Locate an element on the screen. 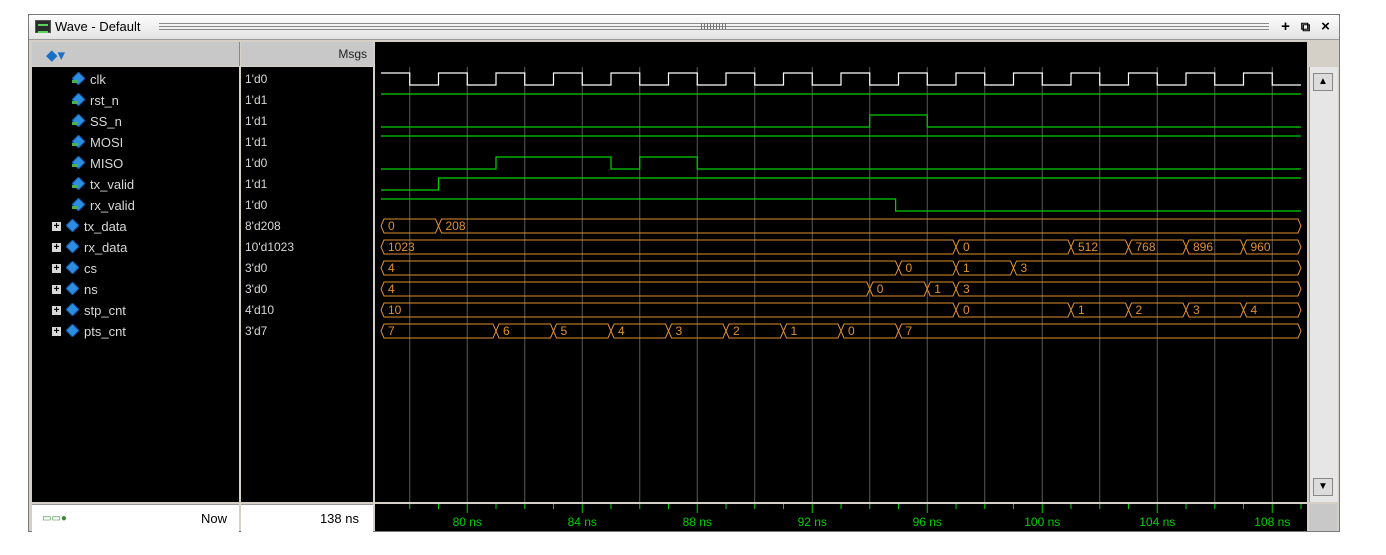 This screenshot has width=1386, height=555. signal-name: ns is located at coordinates (91, 289).